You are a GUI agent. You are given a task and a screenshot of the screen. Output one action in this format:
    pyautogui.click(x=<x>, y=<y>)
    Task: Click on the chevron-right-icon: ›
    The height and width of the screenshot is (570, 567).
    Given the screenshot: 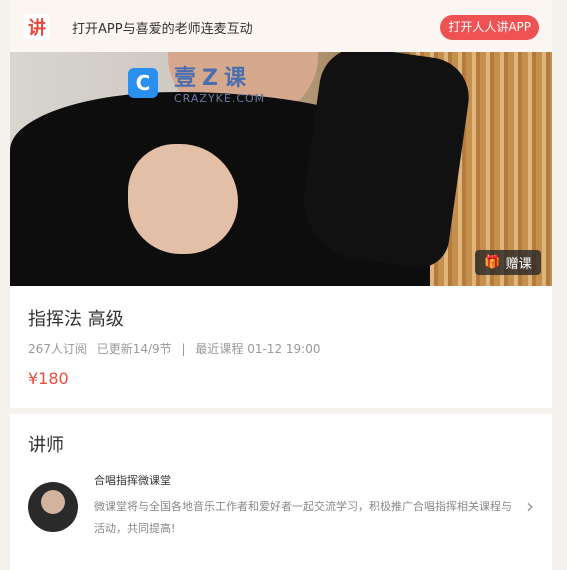 What is the action you would take?
    pyautogui.click(x=530, y=506)
    